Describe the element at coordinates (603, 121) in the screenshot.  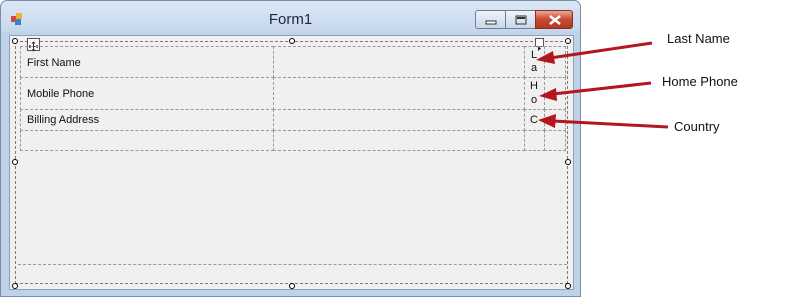
I see `arrow-country` at that location.